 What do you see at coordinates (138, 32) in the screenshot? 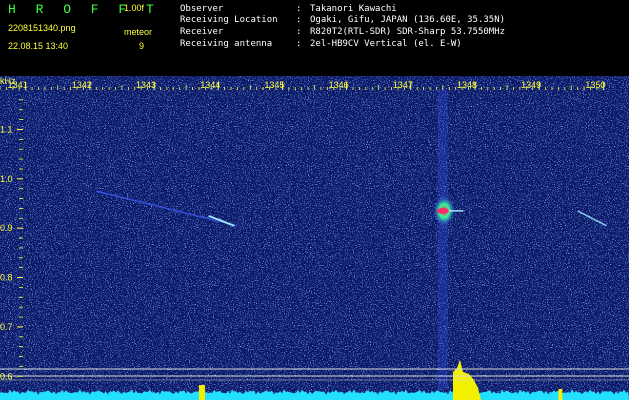
I see `detection-mode: meteor` at bounding box center [138, 32].